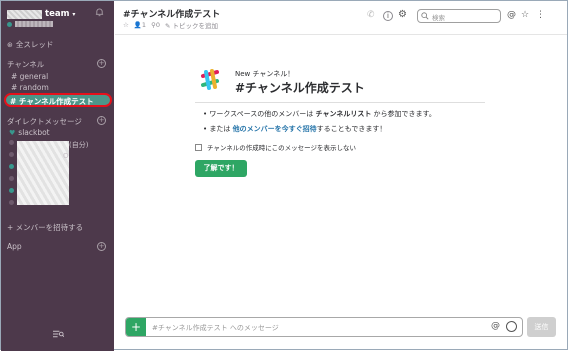  Describe the element at coordinates (140, 25) in the screenshot. I see `members-count: 👤1` at that location.